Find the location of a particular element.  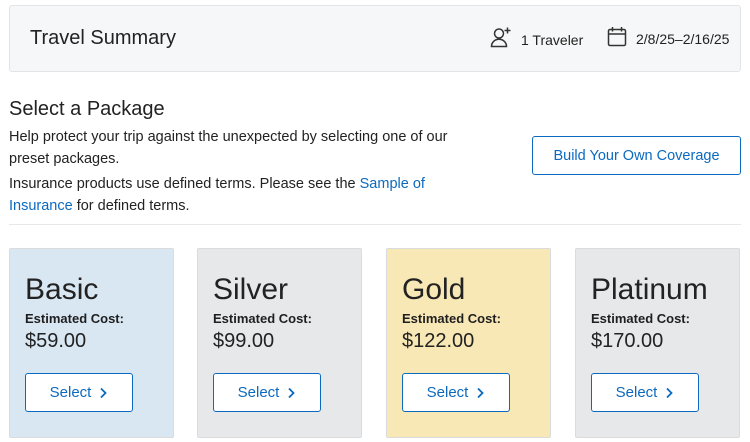

travel-dates-label: 2/8/25–2/16/25 is located at coordinates (683, 39).